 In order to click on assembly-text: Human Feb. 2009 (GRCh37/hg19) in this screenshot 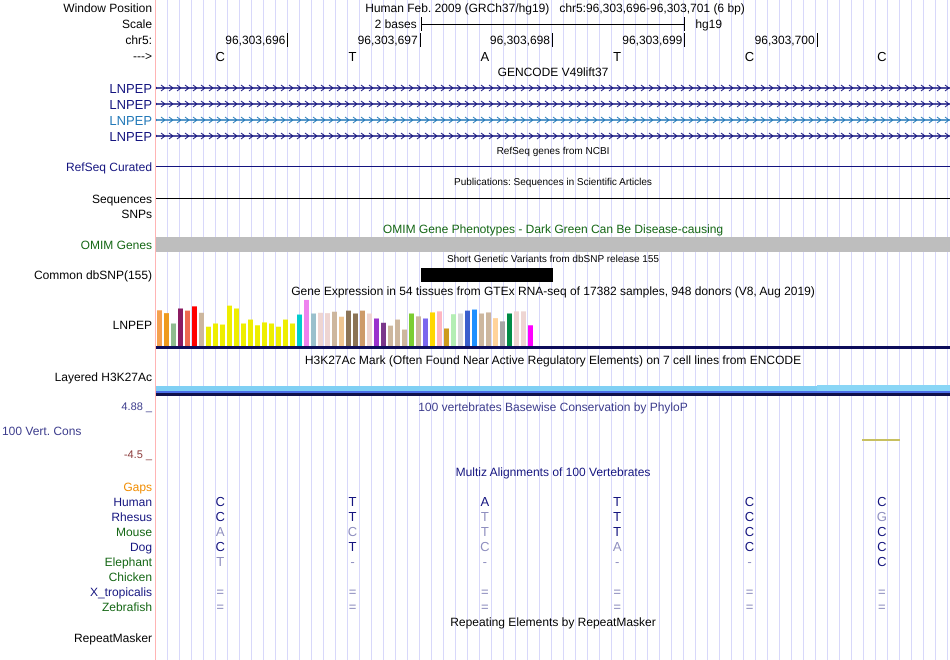, I will do `click(457, 8)`.